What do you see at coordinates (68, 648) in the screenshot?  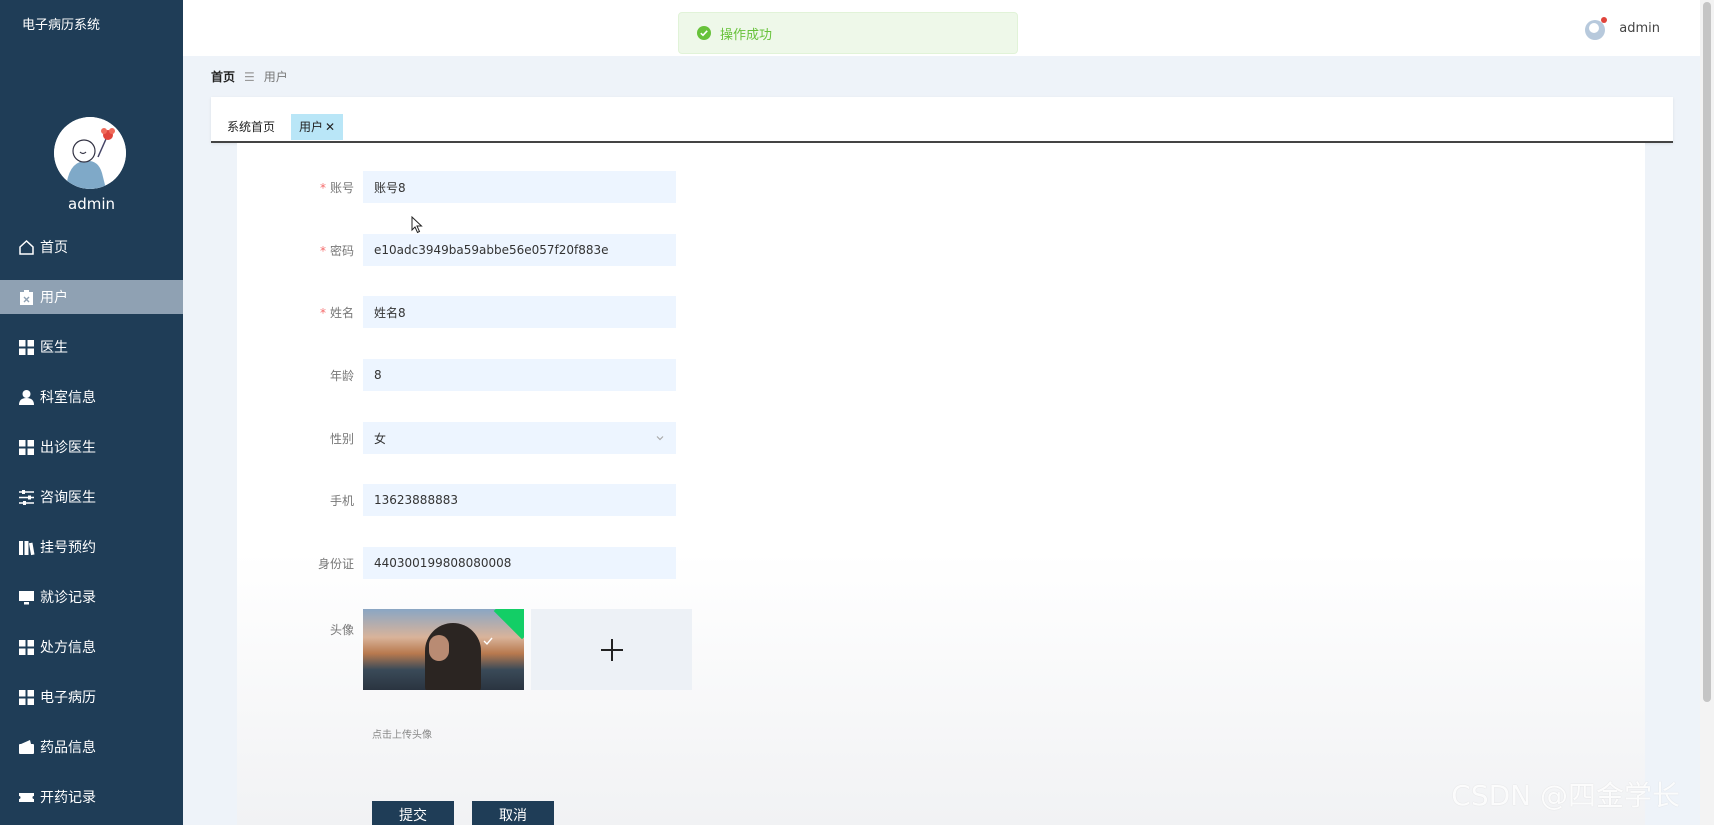 I see `sidebar-item-label: 处方信息` at bounding box center [68, 648].